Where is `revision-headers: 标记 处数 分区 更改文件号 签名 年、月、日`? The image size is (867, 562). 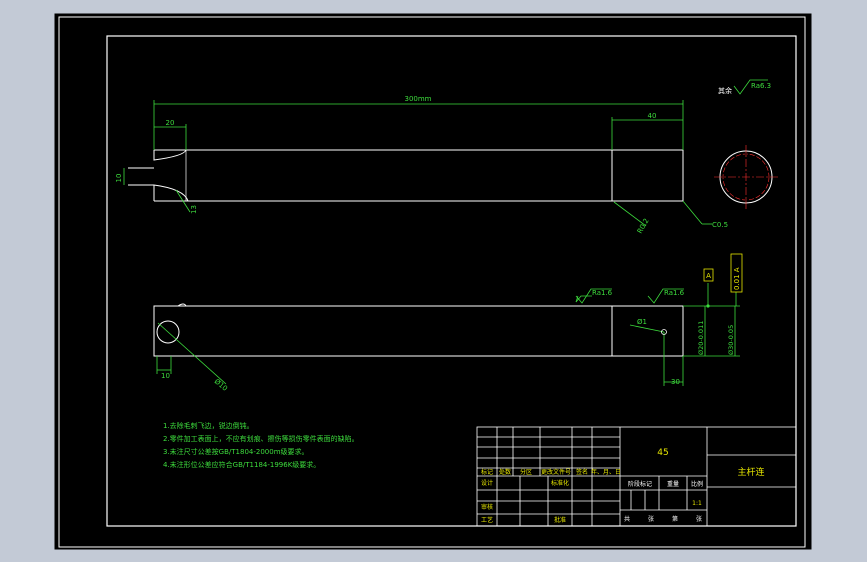 revision-headers: 标记 处数 分区 更改文件号 签名 年、月、日 is located at coordinates (551, 472).